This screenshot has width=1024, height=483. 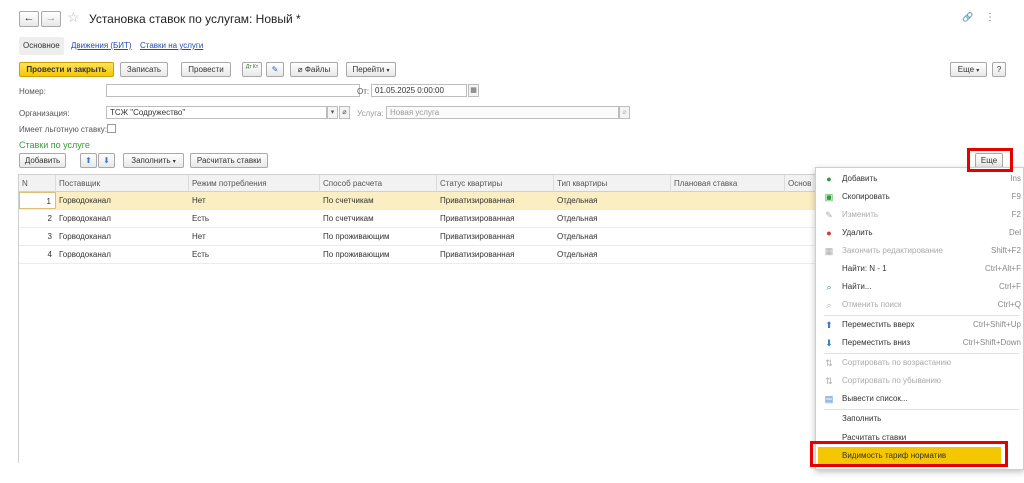 I want to click on calendar-icon: ▦, so click(x=473, y=90).